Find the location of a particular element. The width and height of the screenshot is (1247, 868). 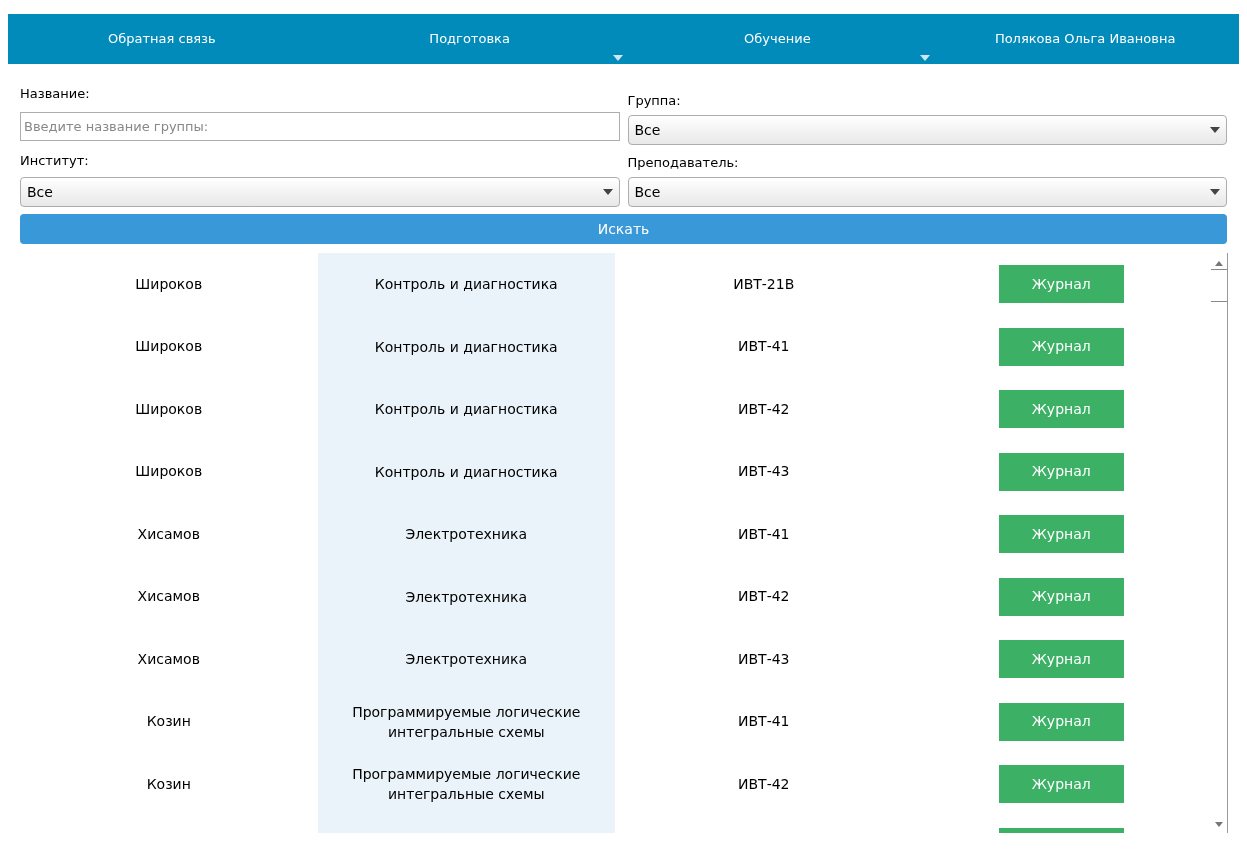

institute-select: Все is located at coordinates (320, 192).